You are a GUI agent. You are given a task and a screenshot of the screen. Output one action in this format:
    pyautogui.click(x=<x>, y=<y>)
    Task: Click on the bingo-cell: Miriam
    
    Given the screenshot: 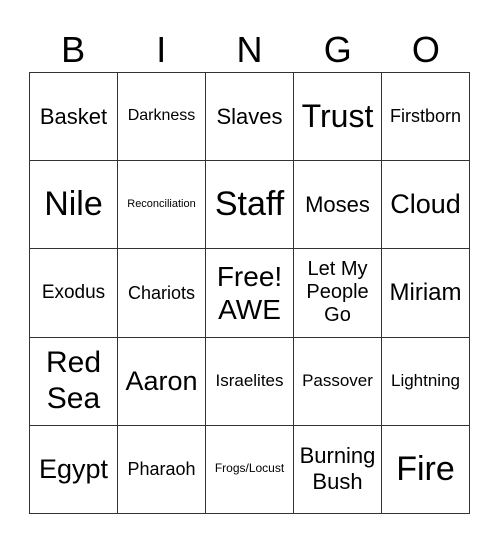 What is the action you would take?
    pyautogui.click(x=426, y=293)
    